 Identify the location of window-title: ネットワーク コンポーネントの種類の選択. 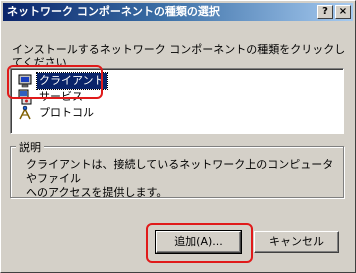
(113, 11).